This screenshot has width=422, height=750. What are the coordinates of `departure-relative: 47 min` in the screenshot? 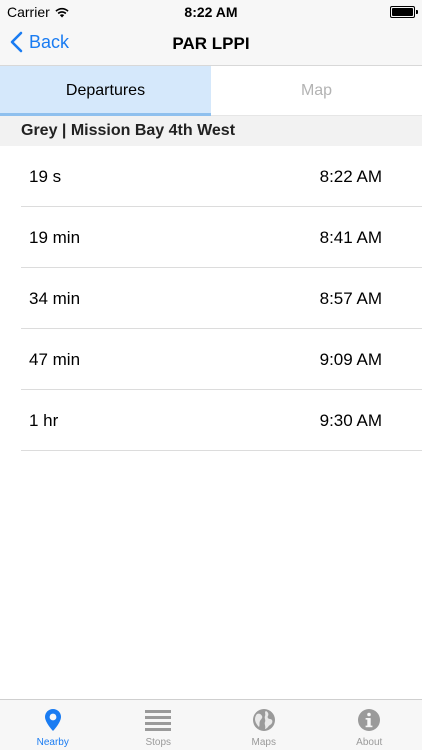 It's located at (55, 359).